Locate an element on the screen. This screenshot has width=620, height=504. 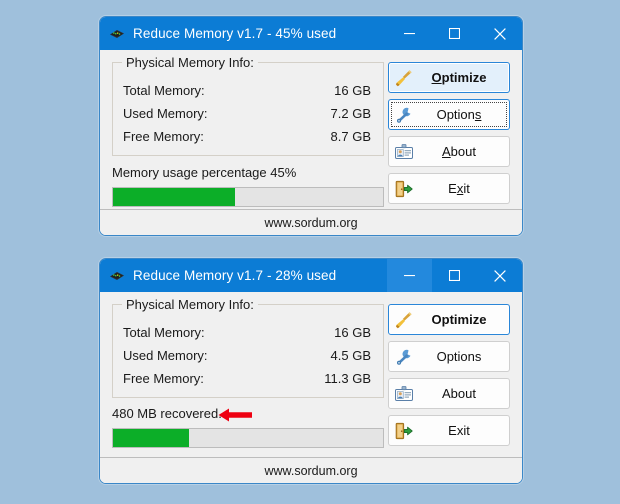
table-row: Free Memory: 8.7 GB is located at coordinates (248, 136).